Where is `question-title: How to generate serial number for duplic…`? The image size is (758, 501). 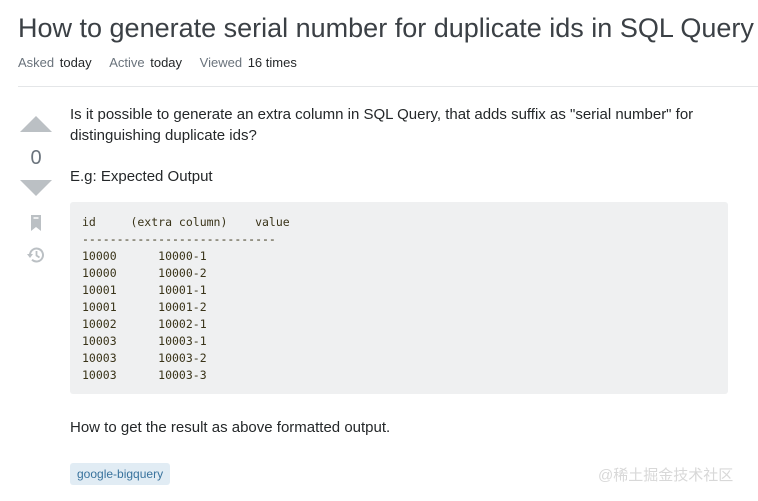 question-title: How to generate serial number for duplic… is located at coordinates (386, 28).